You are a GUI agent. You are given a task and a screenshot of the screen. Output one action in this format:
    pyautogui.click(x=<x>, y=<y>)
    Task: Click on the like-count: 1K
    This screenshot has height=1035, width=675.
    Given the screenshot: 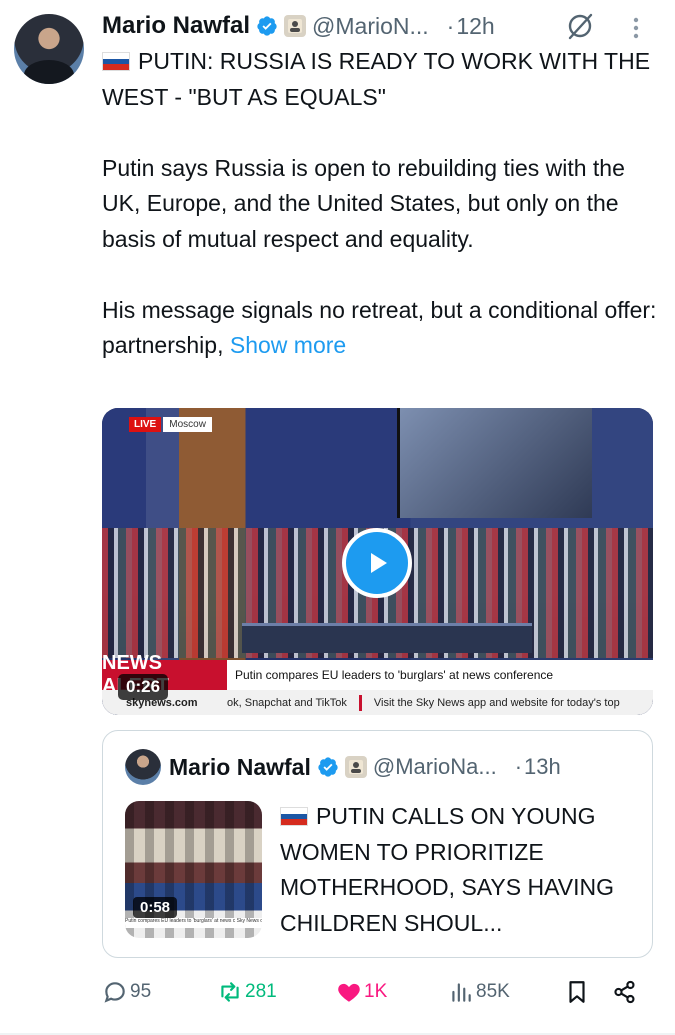 What is the action you would take?
    pyautogui.click(x=376, y=991)
    